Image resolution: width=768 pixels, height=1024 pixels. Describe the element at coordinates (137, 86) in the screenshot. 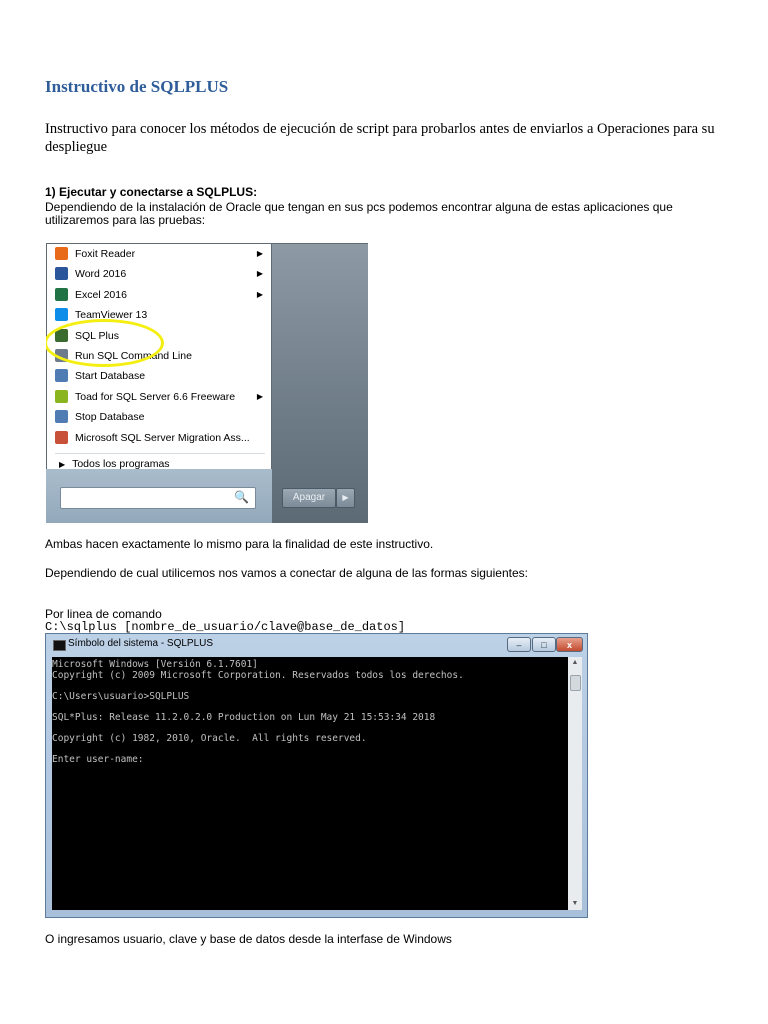

I see `document-title: Instructivo de SQLPLUS` at that location.